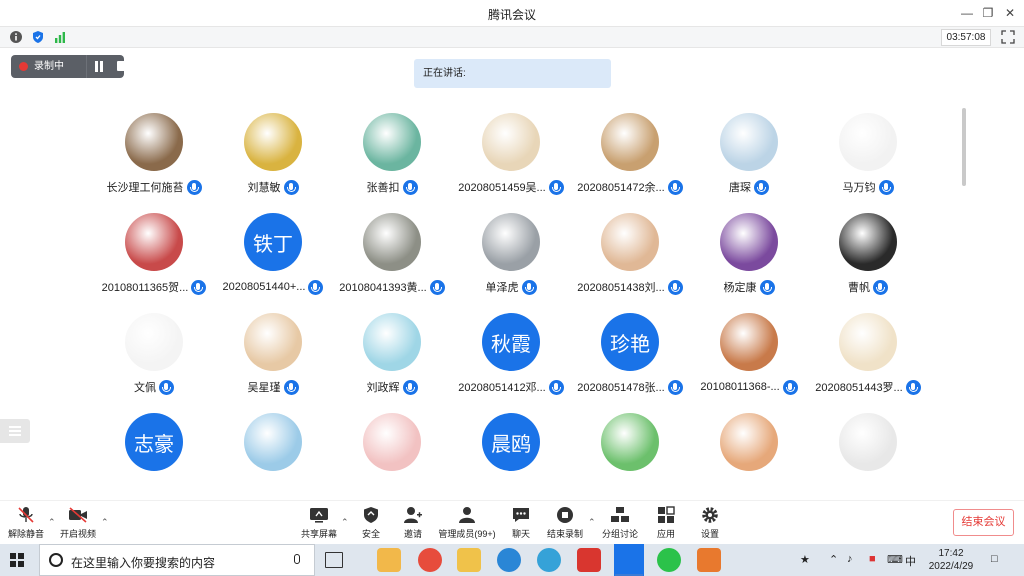 The height and width of the screenshot is (576, 1024). I want to click on notification-icon: □, so click(994, 559).